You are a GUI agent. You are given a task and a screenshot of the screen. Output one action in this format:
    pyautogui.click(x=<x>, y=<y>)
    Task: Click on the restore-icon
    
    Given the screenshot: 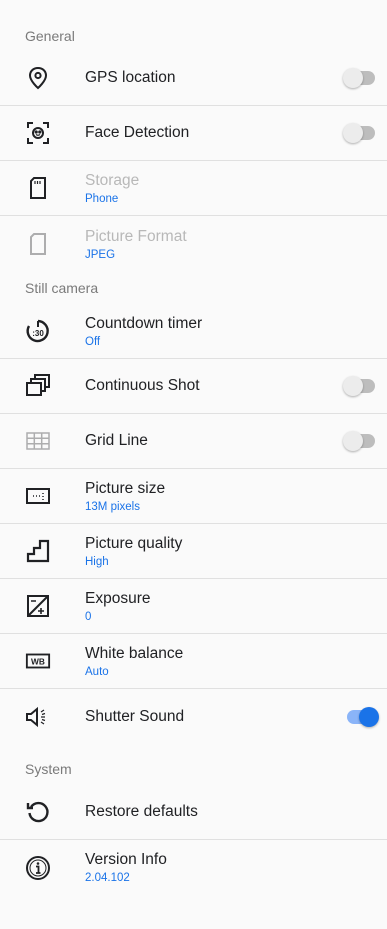 What is the action you would take?
    pyautogui.click(x=38, y=812)
    